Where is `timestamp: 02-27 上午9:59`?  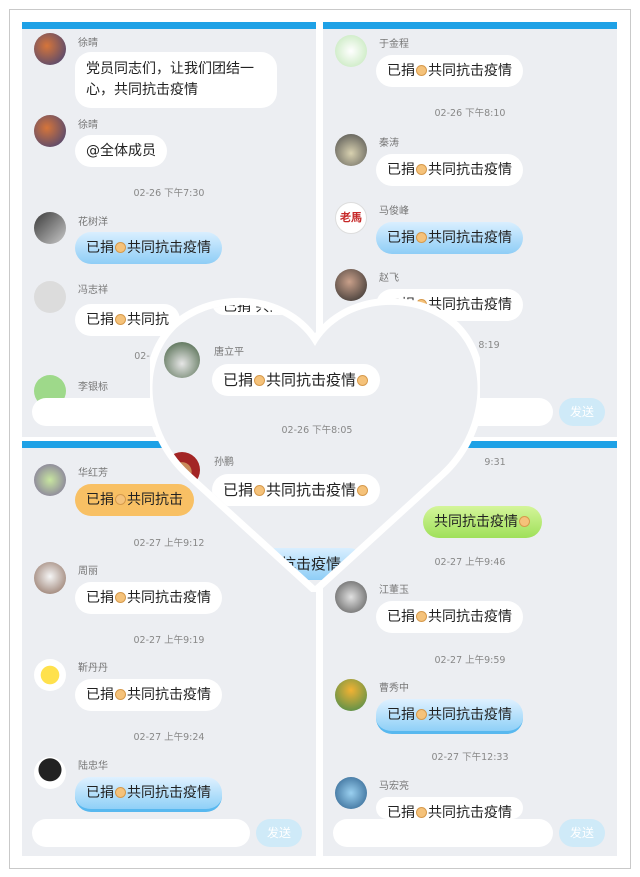
timestamp: 02-27 上午9:59 is located at coordinates (470, 660).